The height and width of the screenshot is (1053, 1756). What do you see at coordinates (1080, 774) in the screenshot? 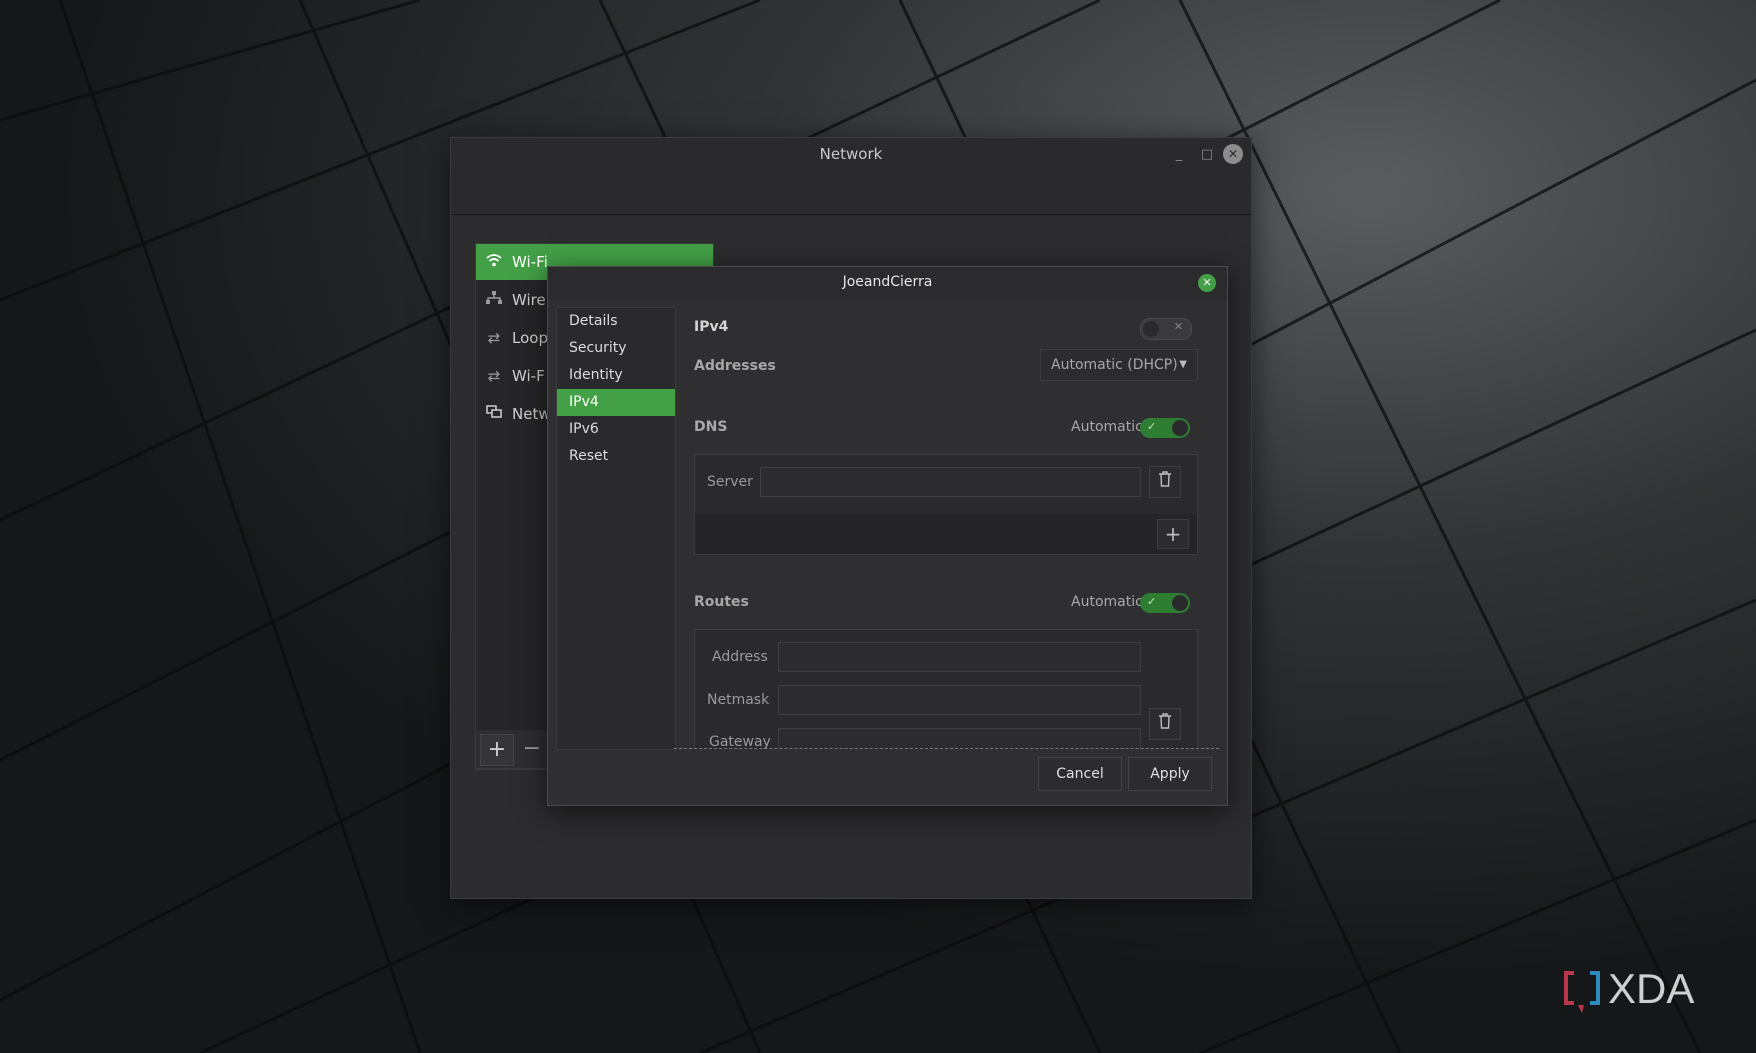
I see `cancel-button: Cancel` at bounding box center [1080, 774].